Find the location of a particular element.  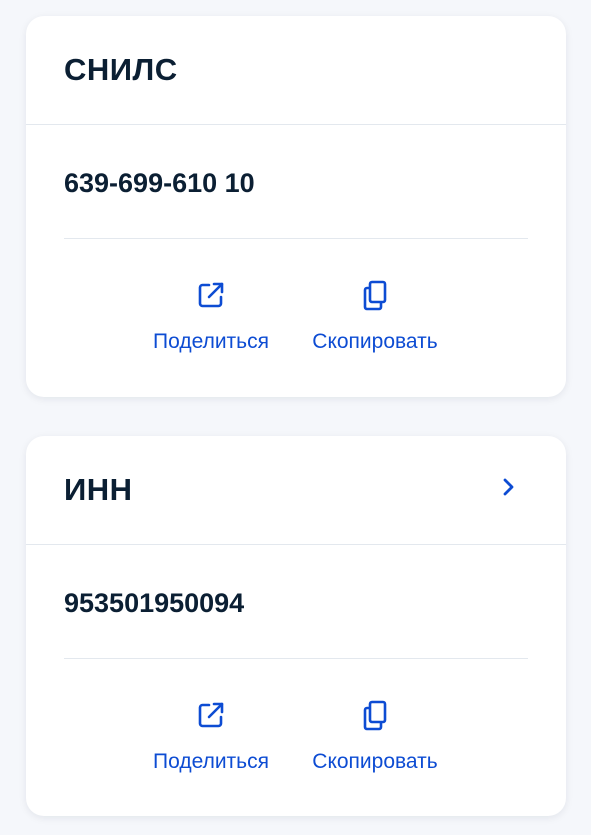

inn-number: 953501950094 is located at coordinates (154, 603).